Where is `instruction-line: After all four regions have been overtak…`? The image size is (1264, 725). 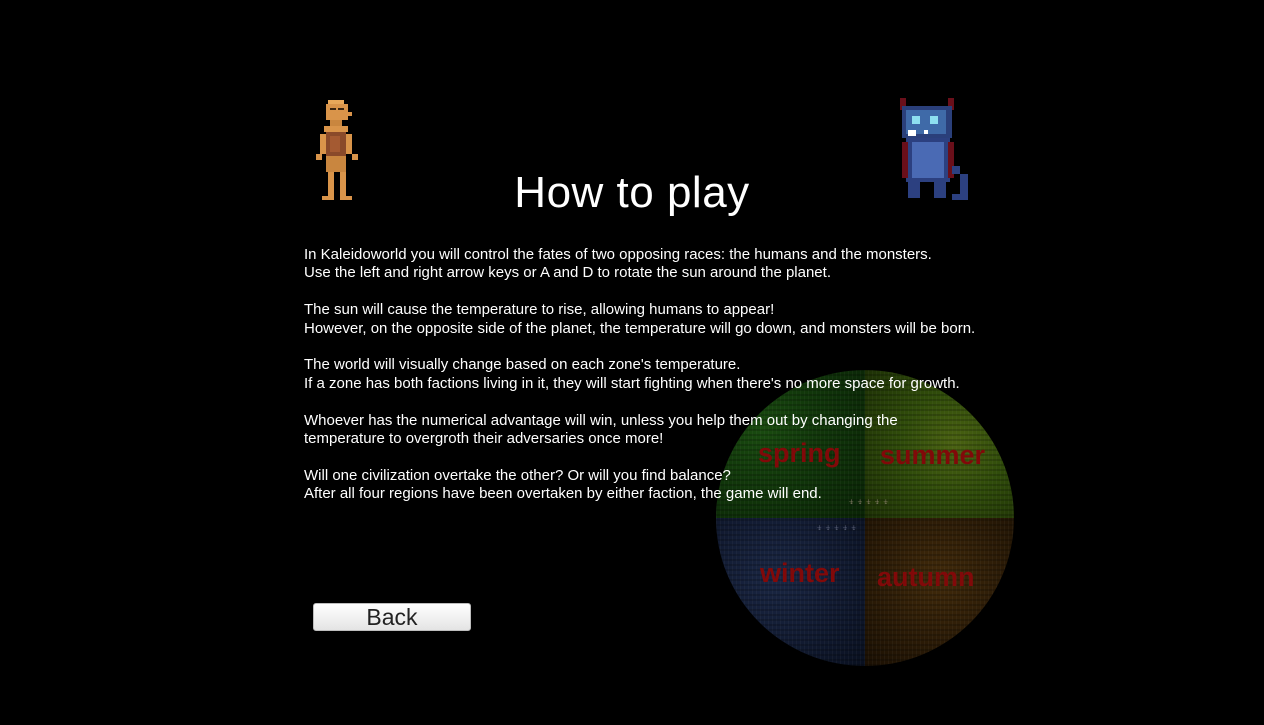 instruction-line: After all four regions have been overtak… is located at coordinates (563, 494).